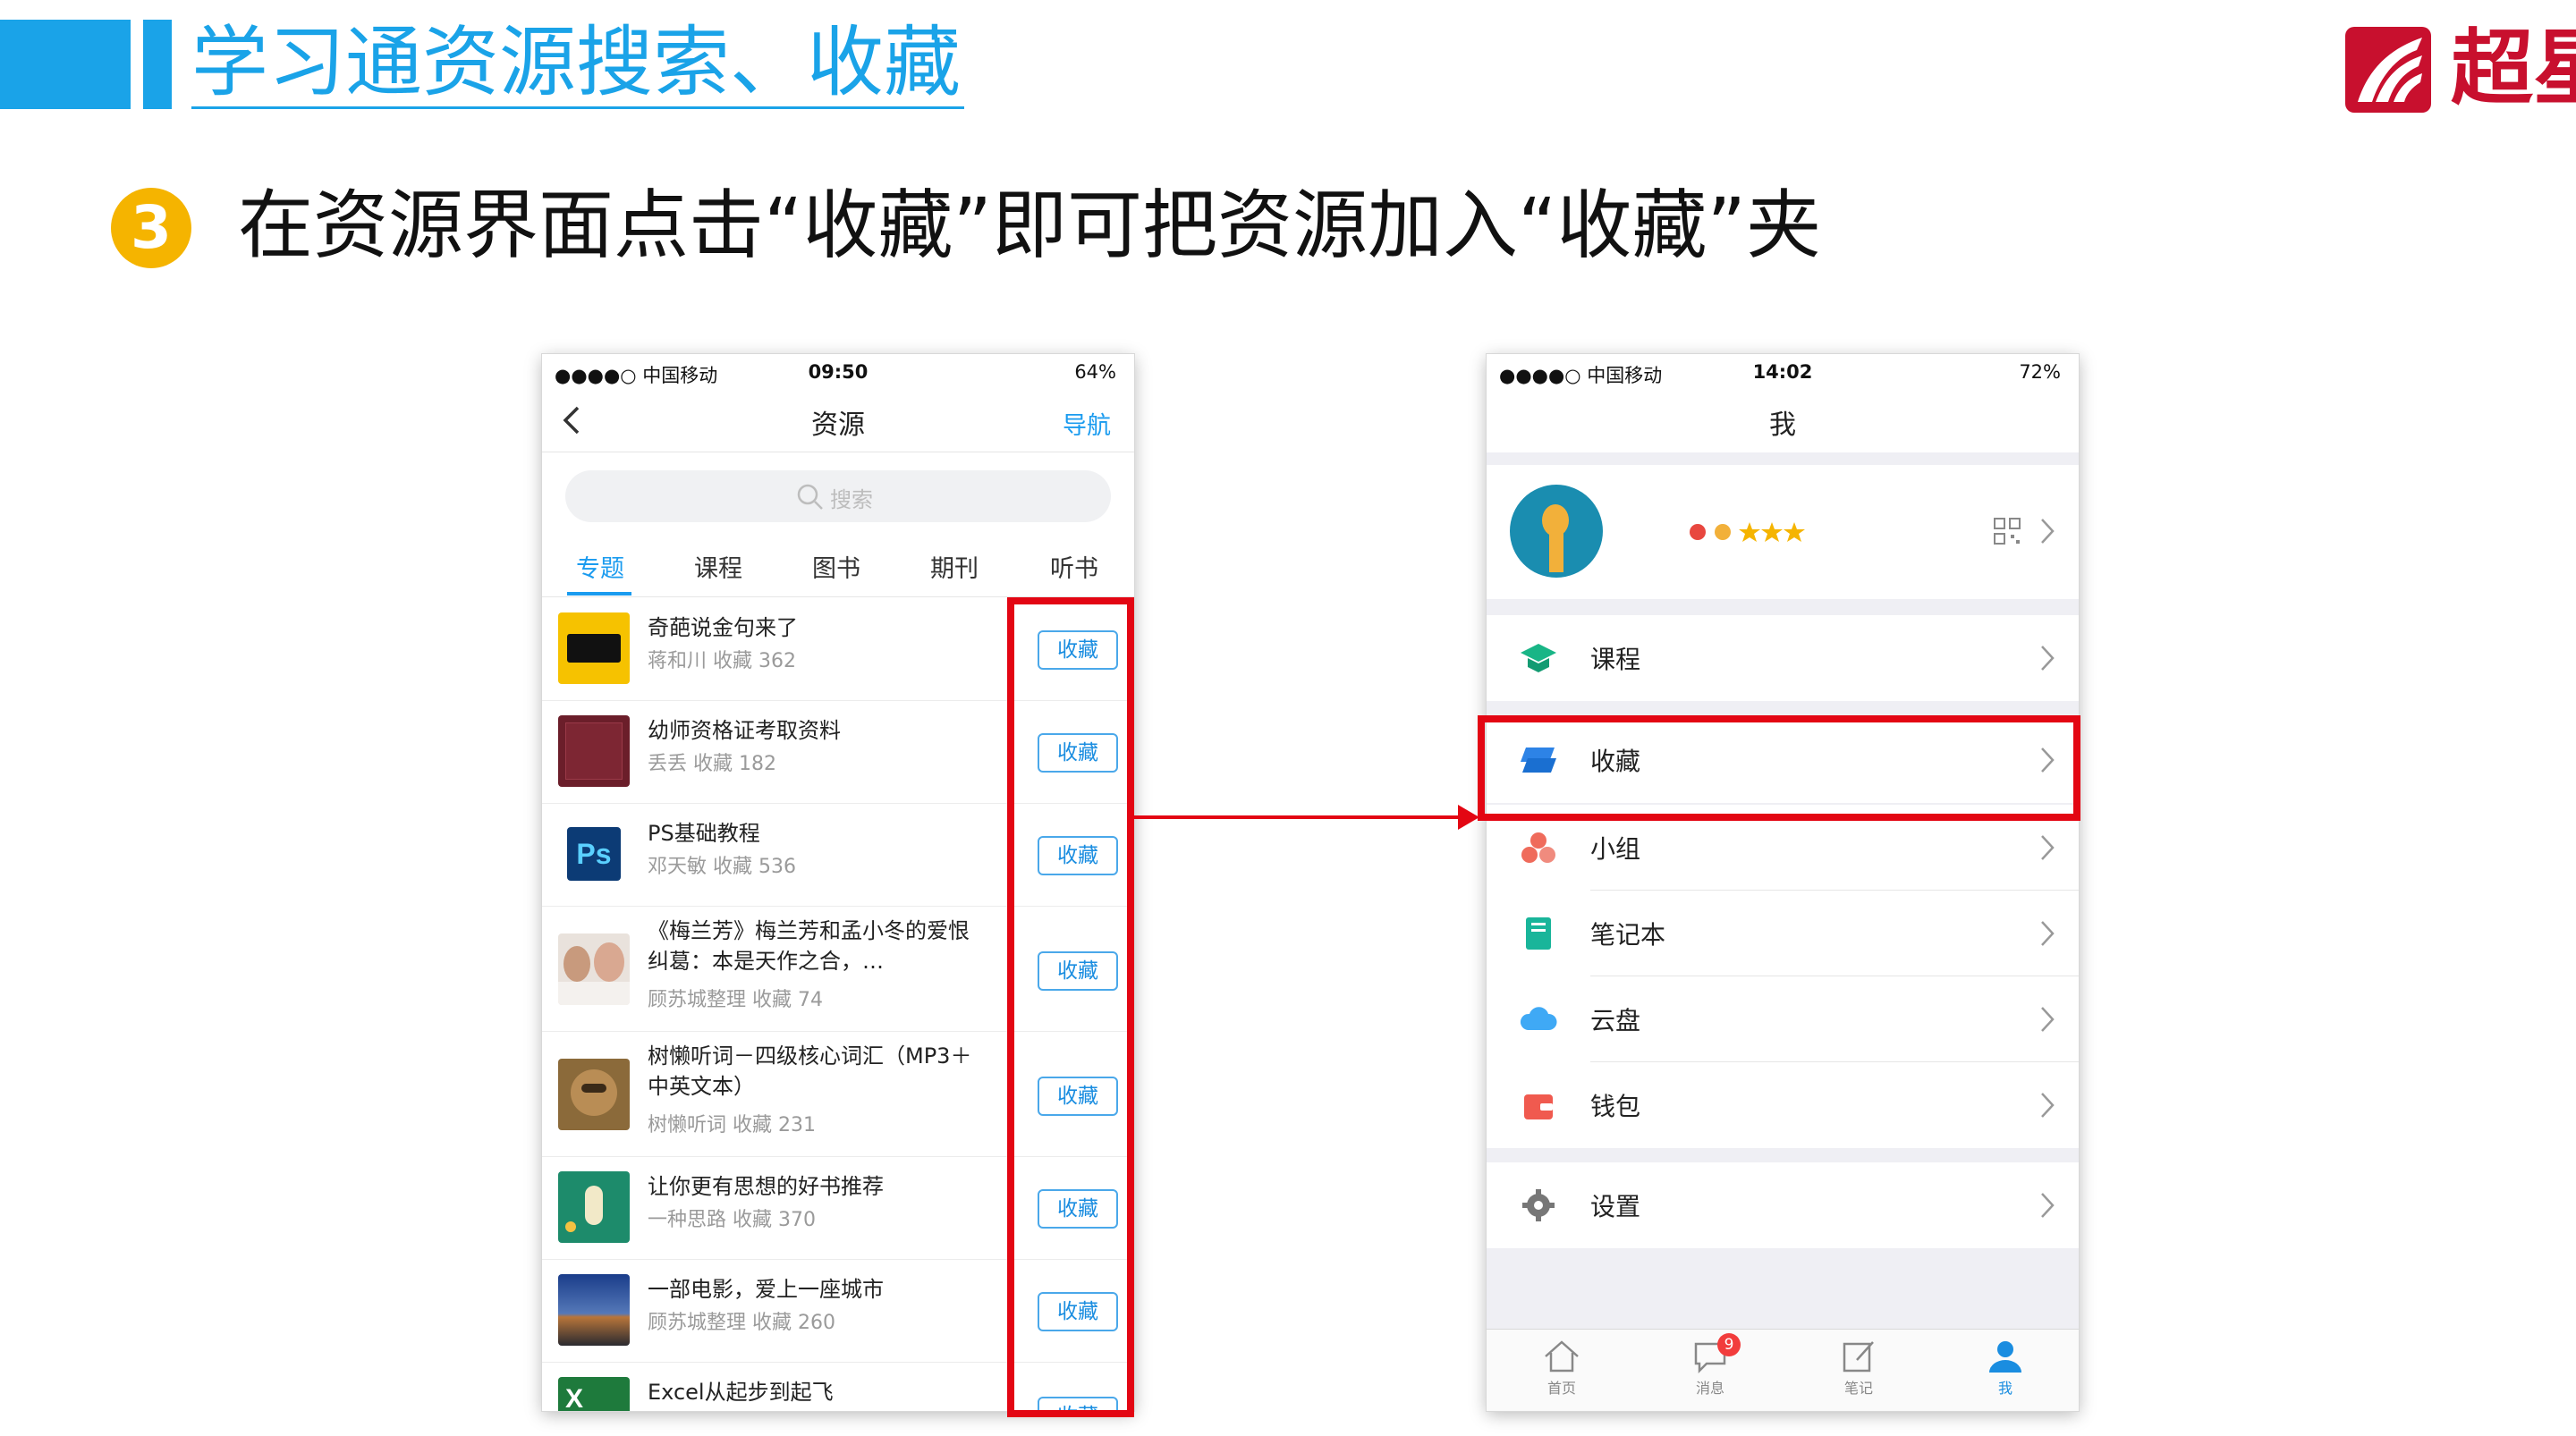  Describe the element at coordinates (1538, 847) in the screenshot. I see `group-icon` at that location.